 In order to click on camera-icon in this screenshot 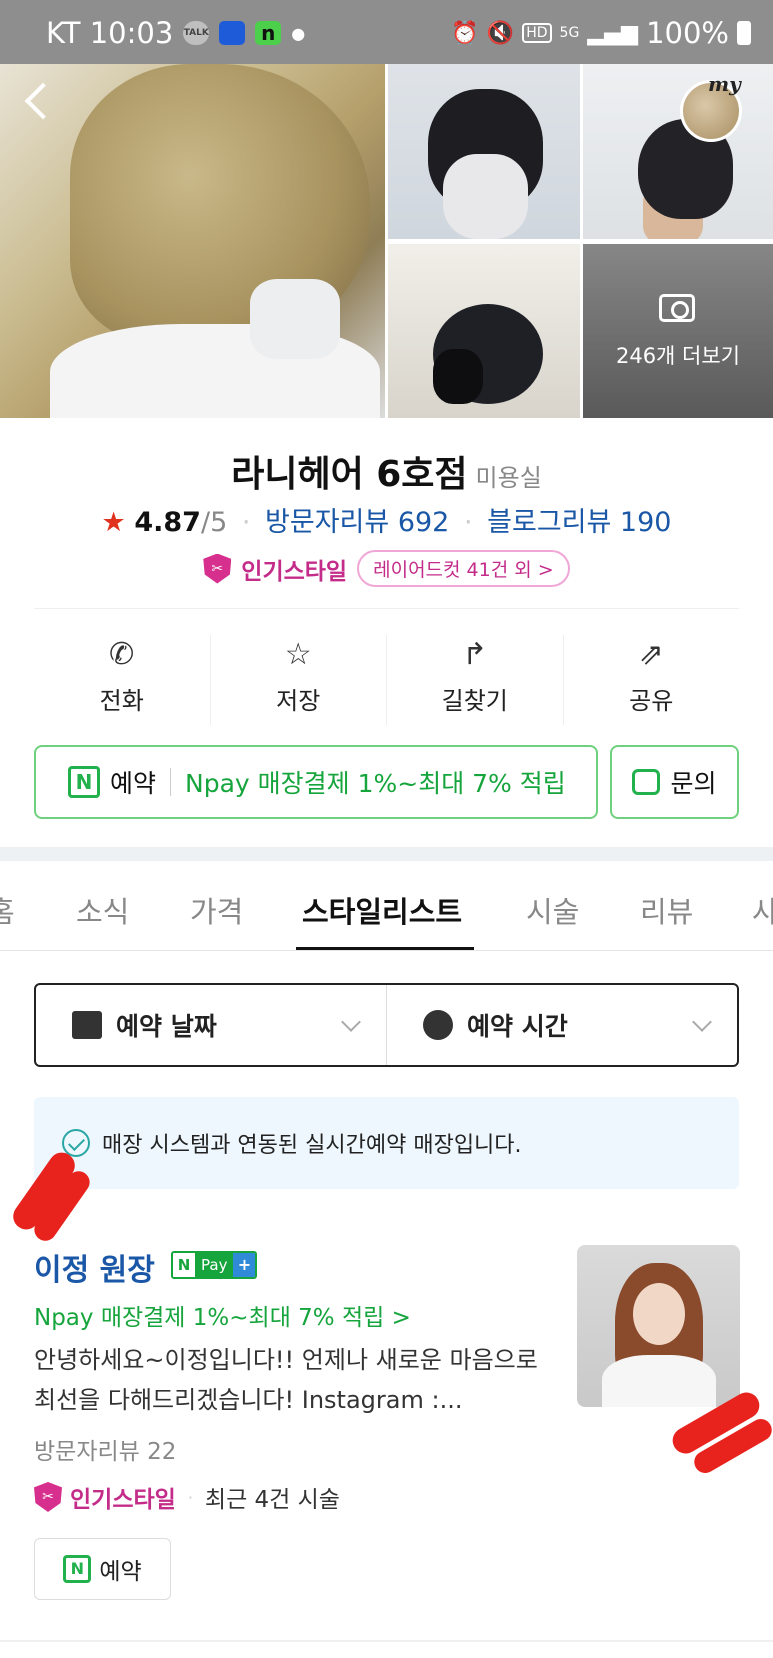, I will do `click(677, 308)`.